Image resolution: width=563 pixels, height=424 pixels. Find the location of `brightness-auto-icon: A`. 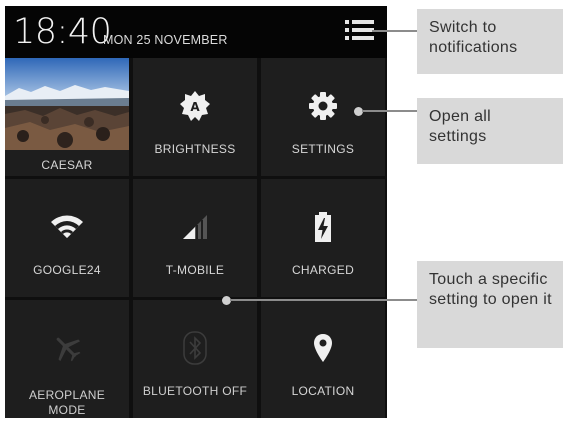

brightness-auto-icon: A is located at coordinates (195, 106).